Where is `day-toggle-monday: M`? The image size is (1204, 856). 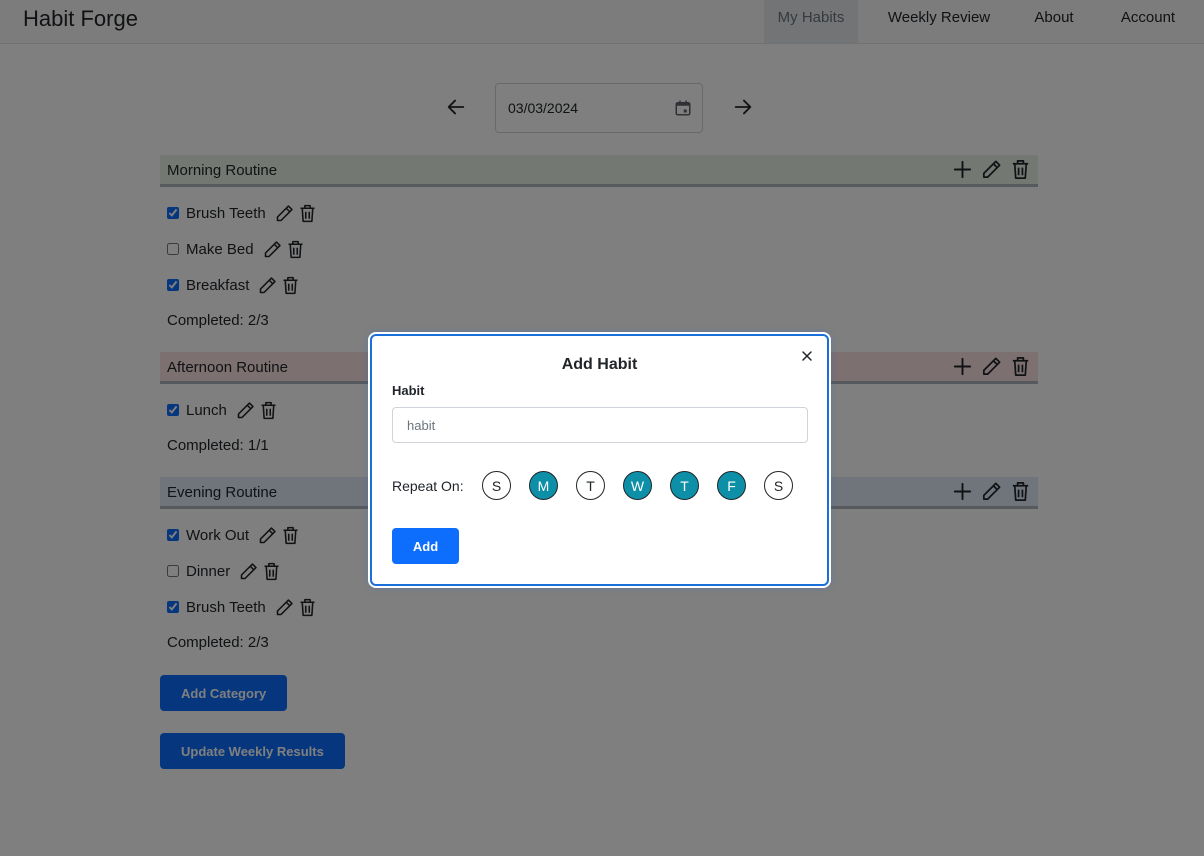 day-toggle-monday: M is located at coordinates (543, 485).